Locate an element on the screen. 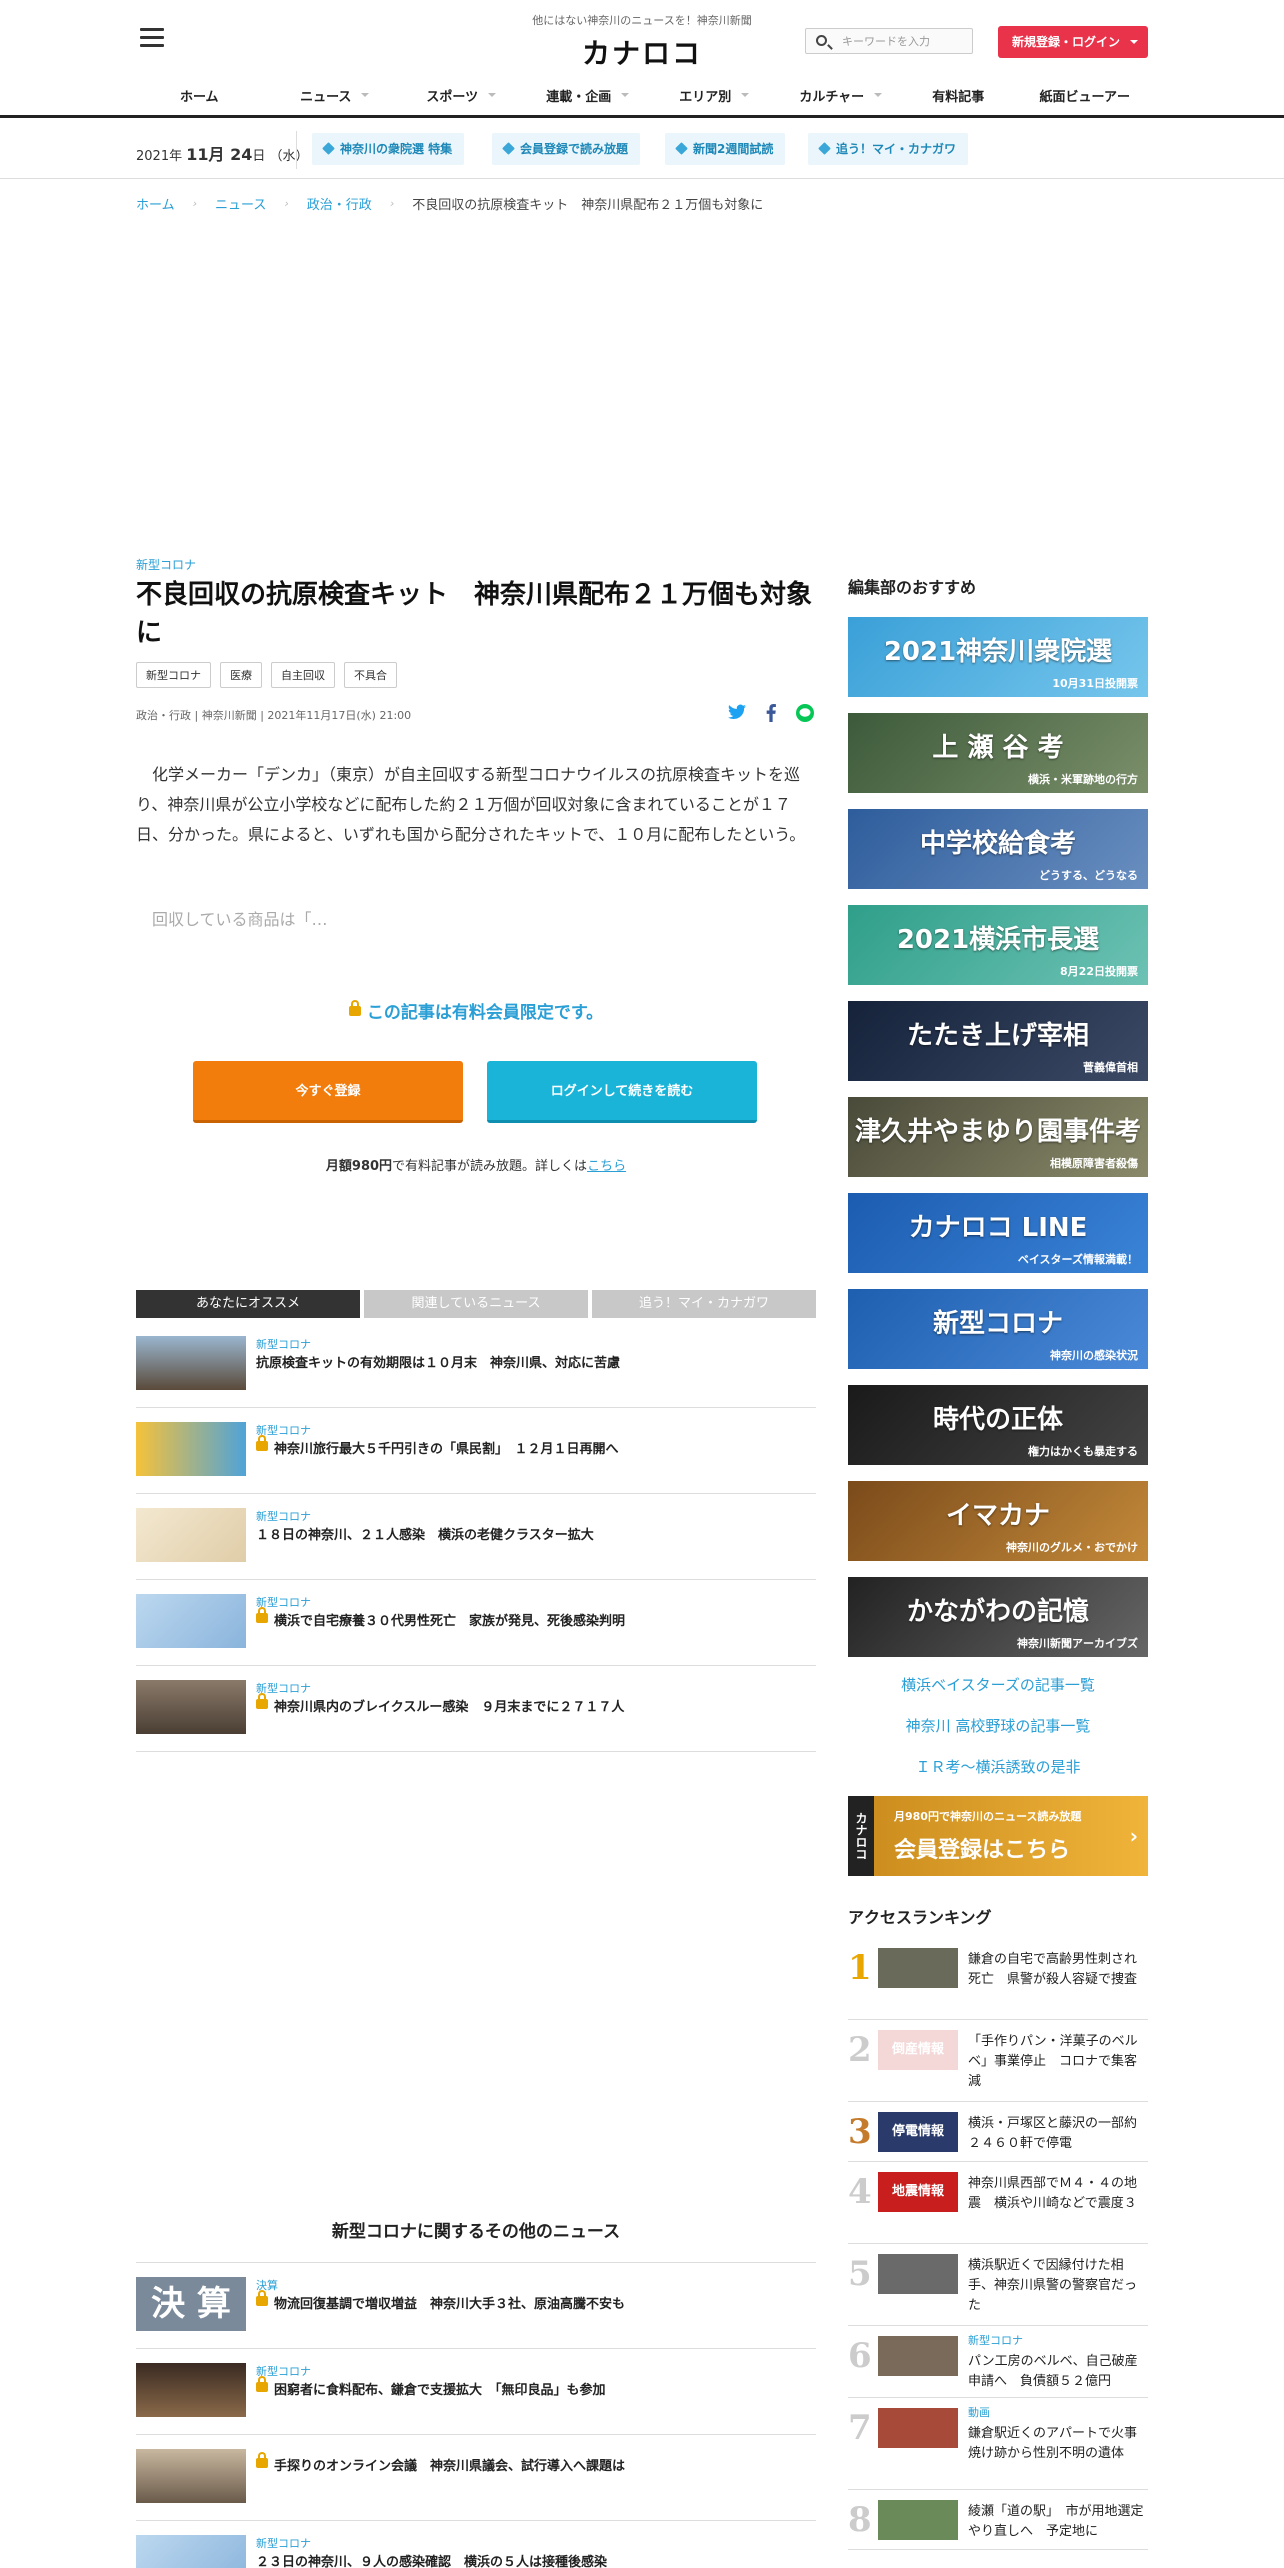 Image resolution: width=1284 pixels, height=2568 pixels. sidebar-link: 神奈川 高校野球の記事一覧 is located at coordinates (998, 1725).